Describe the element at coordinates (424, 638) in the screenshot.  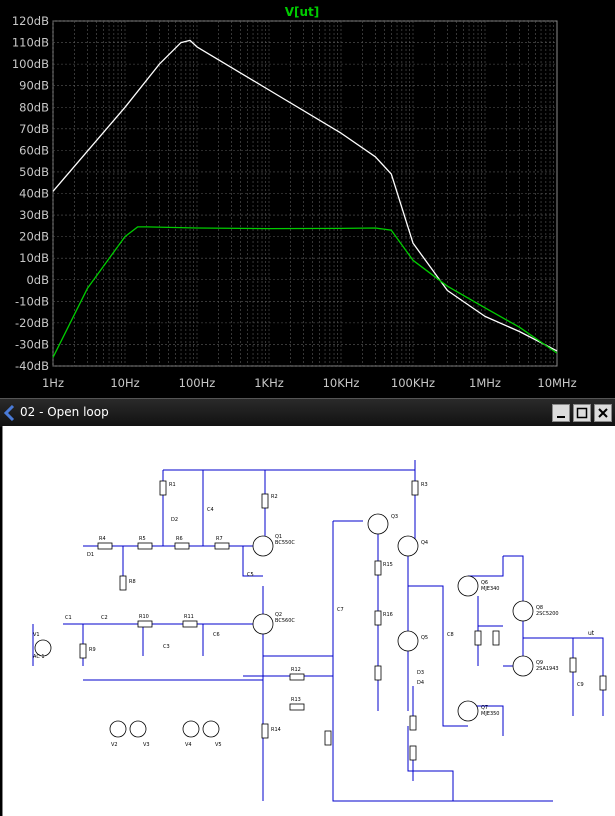
I see `label-q5: Q5` at that location.